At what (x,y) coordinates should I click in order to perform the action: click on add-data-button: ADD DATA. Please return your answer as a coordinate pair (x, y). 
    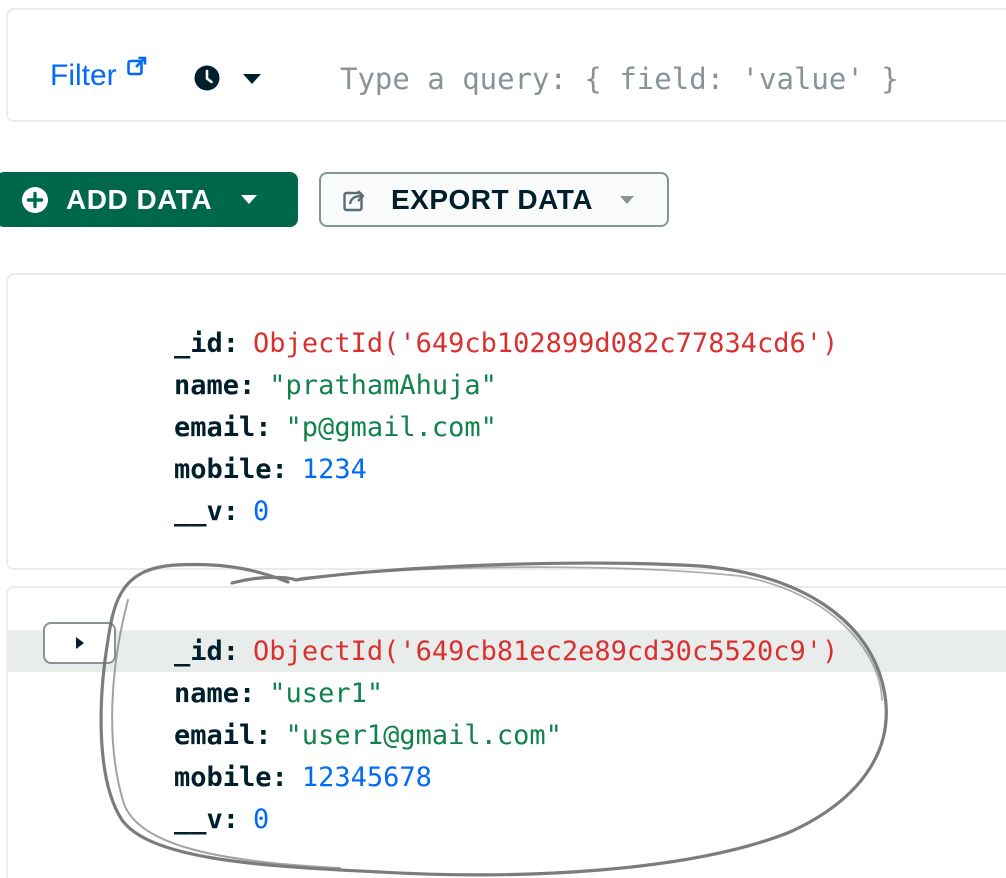
    Looking at the image, I should click on (149, 199).